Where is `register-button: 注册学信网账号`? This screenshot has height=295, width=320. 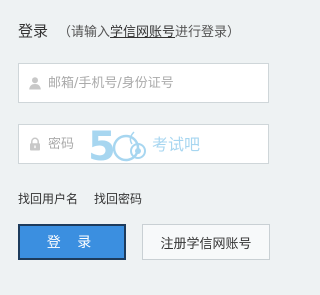 register-button: 注册学信网账号 is located at coordinates (206, 242).